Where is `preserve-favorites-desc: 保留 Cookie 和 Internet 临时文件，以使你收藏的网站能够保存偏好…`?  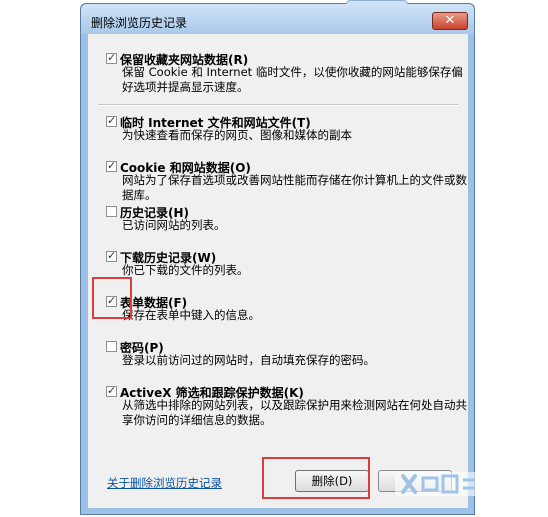 preserve-favorites-desc: 保留 Cookie 和 Internet 临时文件，以使你收藏的网站能够保存偏好… is located at coordinates (292, 79).